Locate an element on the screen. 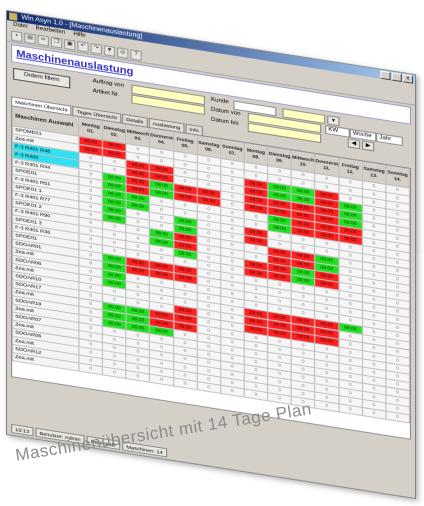 The image size is (424, 506). year-select: Jahr is located at coordinates (389, 139).